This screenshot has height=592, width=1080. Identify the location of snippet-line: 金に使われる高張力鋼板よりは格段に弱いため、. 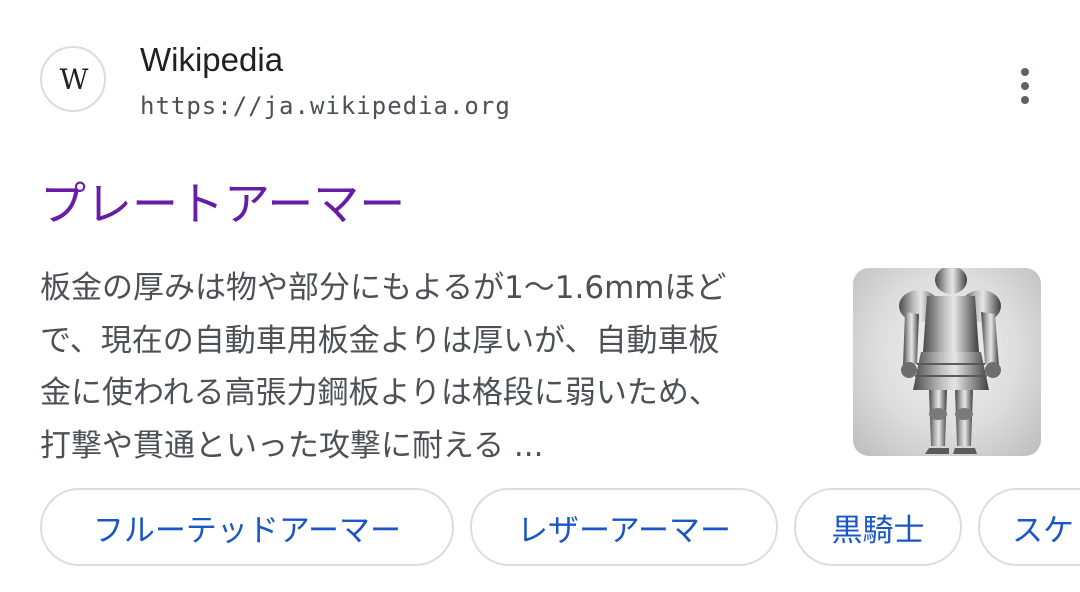
(380, 393).